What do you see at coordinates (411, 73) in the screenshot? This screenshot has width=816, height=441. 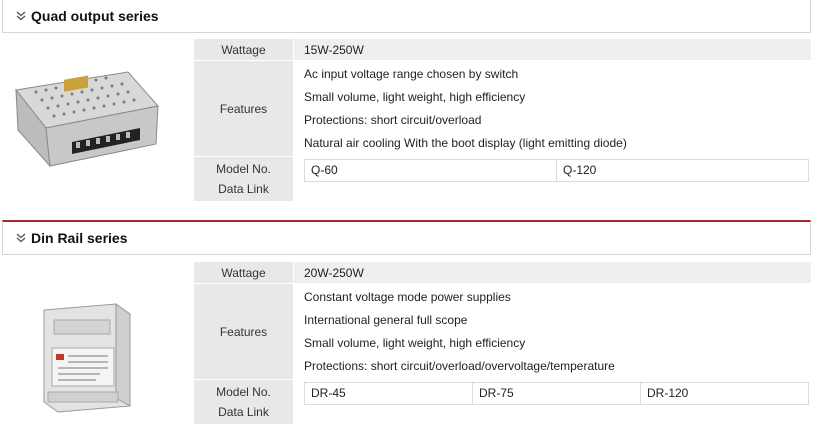 I see `feature-item: Ac input voltage range chosen by switch` at bounding box center [411, 73].